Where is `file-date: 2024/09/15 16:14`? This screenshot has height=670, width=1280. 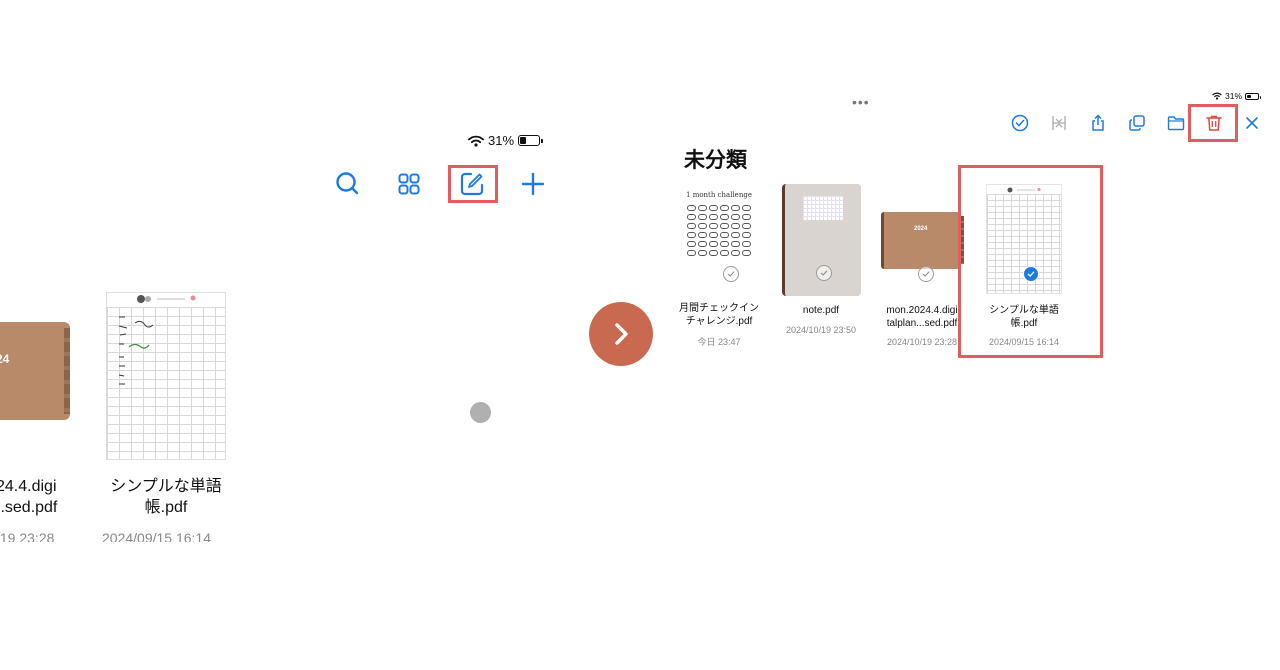
file-date: 2024/09/15 16:14 is located at coordinates (156, 536).